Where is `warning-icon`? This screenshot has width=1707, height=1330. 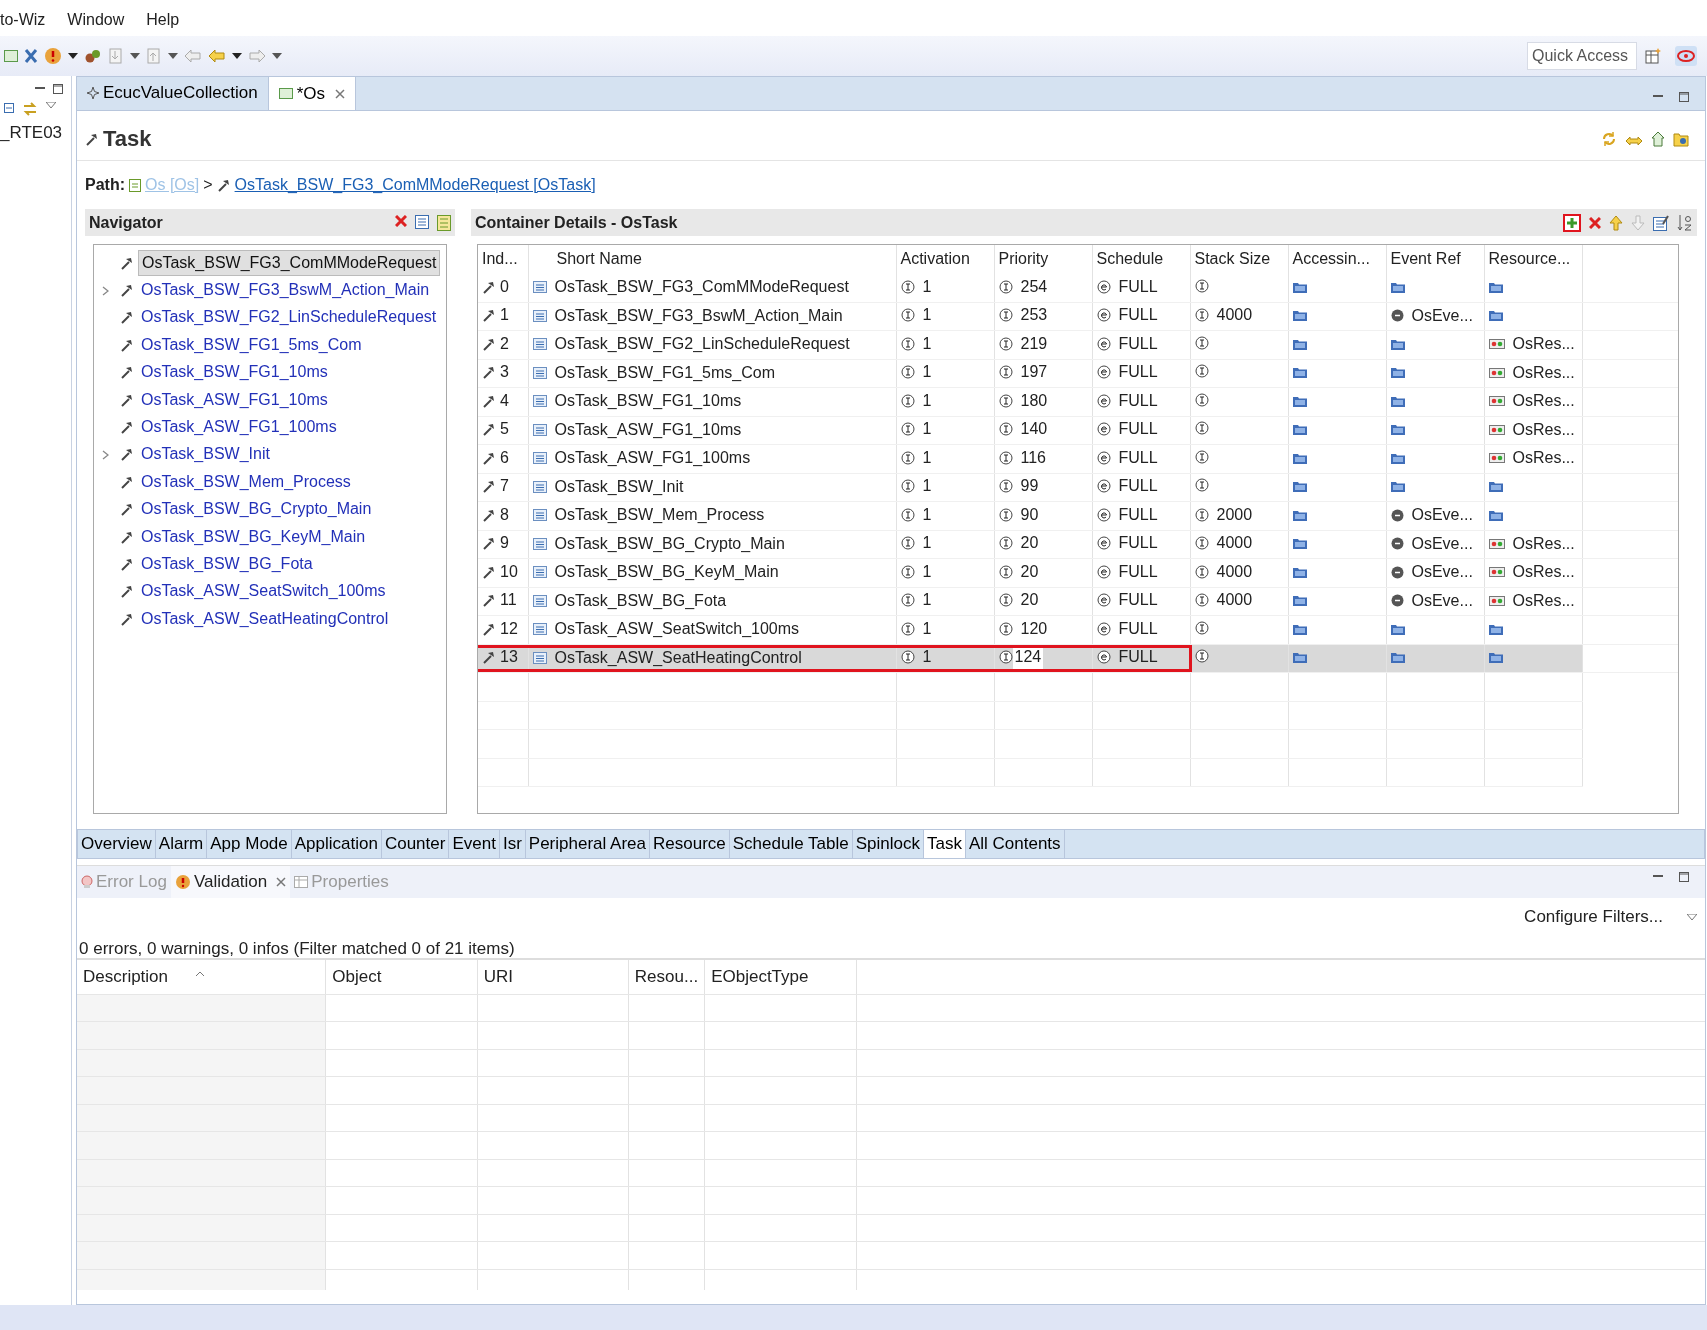 warning-icon is located at coordinates (53, 56).